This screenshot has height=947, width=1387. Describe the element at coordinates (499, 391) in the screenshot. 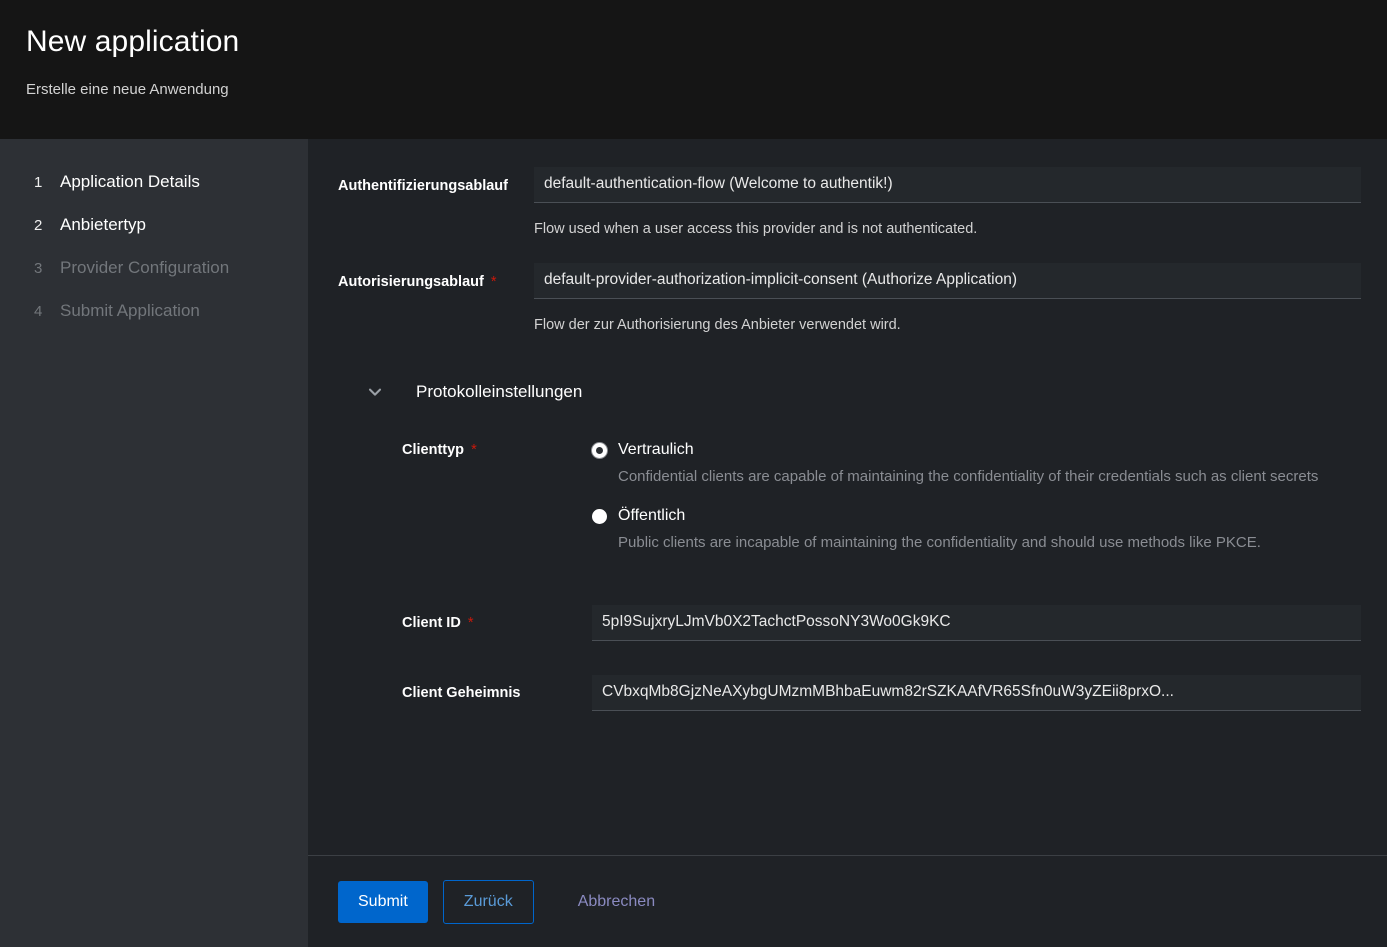

I see `protocol-settings-title: Protokolleinstellungen` at that location.